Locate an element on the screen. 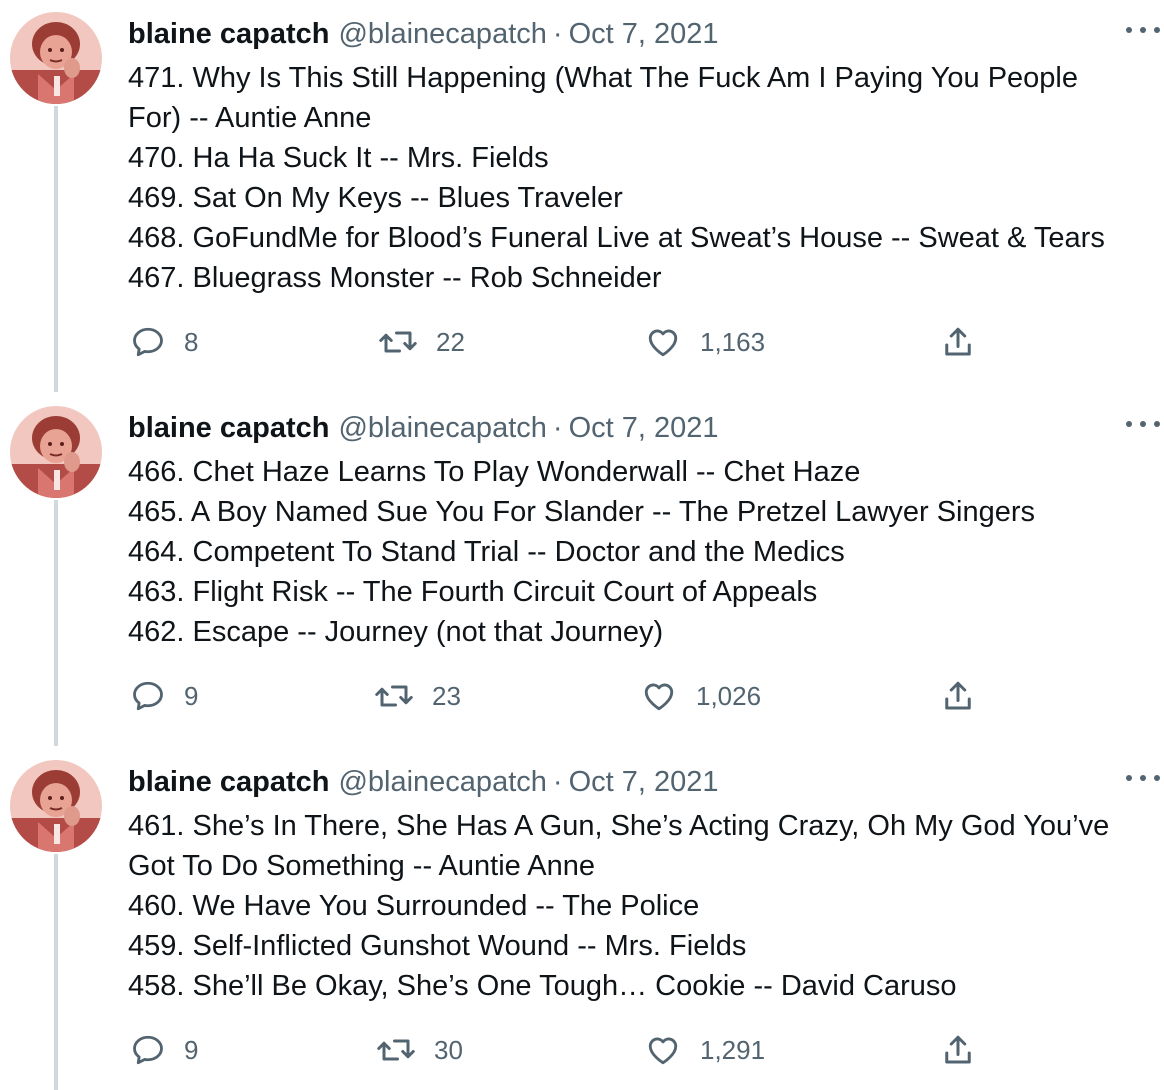 This screenshot has width=1164, height=1090. like-count: 1,291 is located at coordinates (733, 1049).